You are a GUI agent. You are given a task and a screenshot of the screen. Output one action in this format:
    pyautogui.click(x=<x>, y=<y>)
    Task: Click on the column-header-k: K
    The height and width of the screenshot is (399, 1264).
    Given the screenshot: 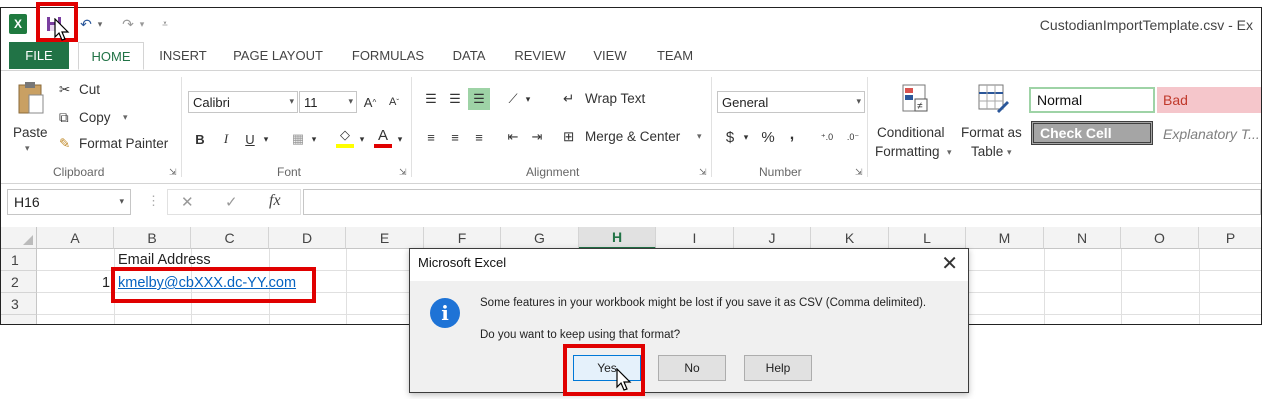 What is the action you would take?
    pyautogui.click(x=850, y=238)
    